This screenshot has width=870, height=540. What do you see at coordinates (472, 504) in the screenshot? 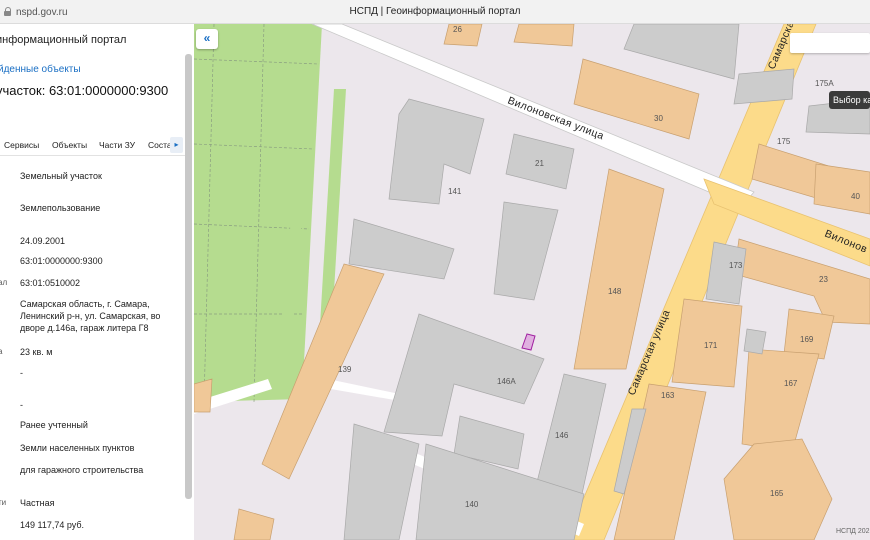
I see `building-number: 140` at bounding box center [472, 504].